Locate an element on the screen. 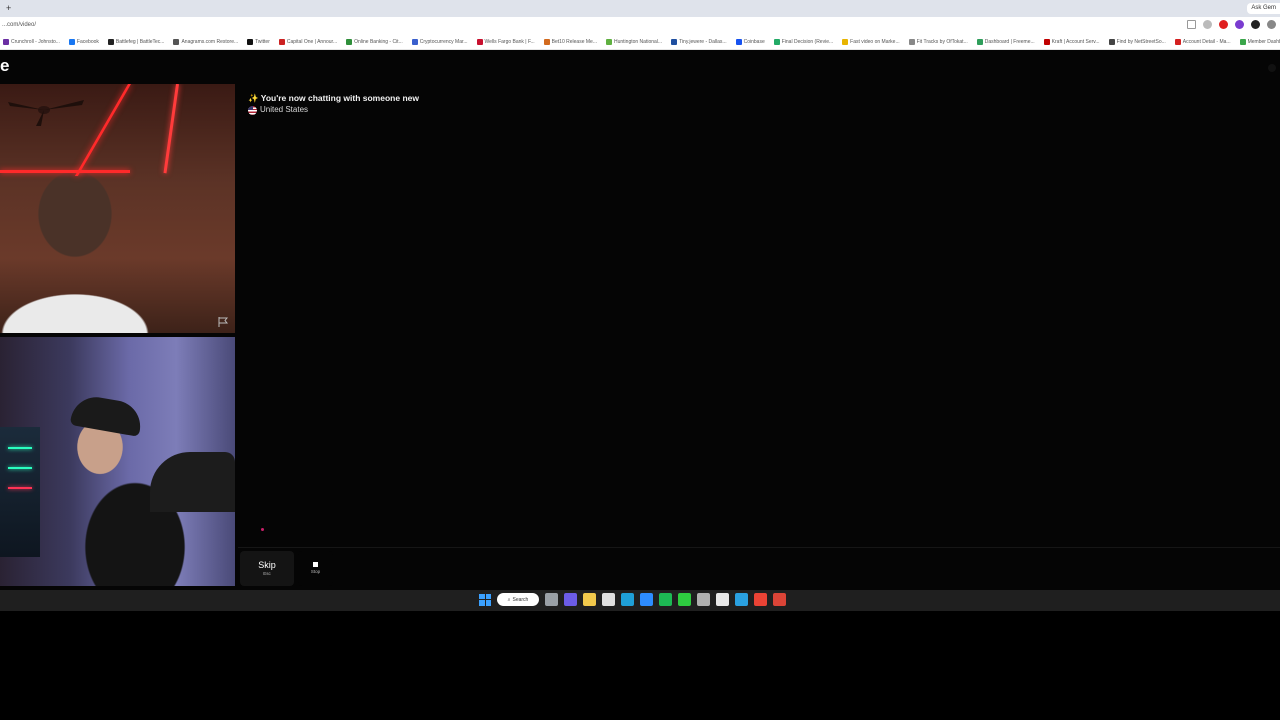 Image resolution: width=1280 pixels, height=720 pixels. url-text: ...com/video/ is located at coordinates (19, 25).